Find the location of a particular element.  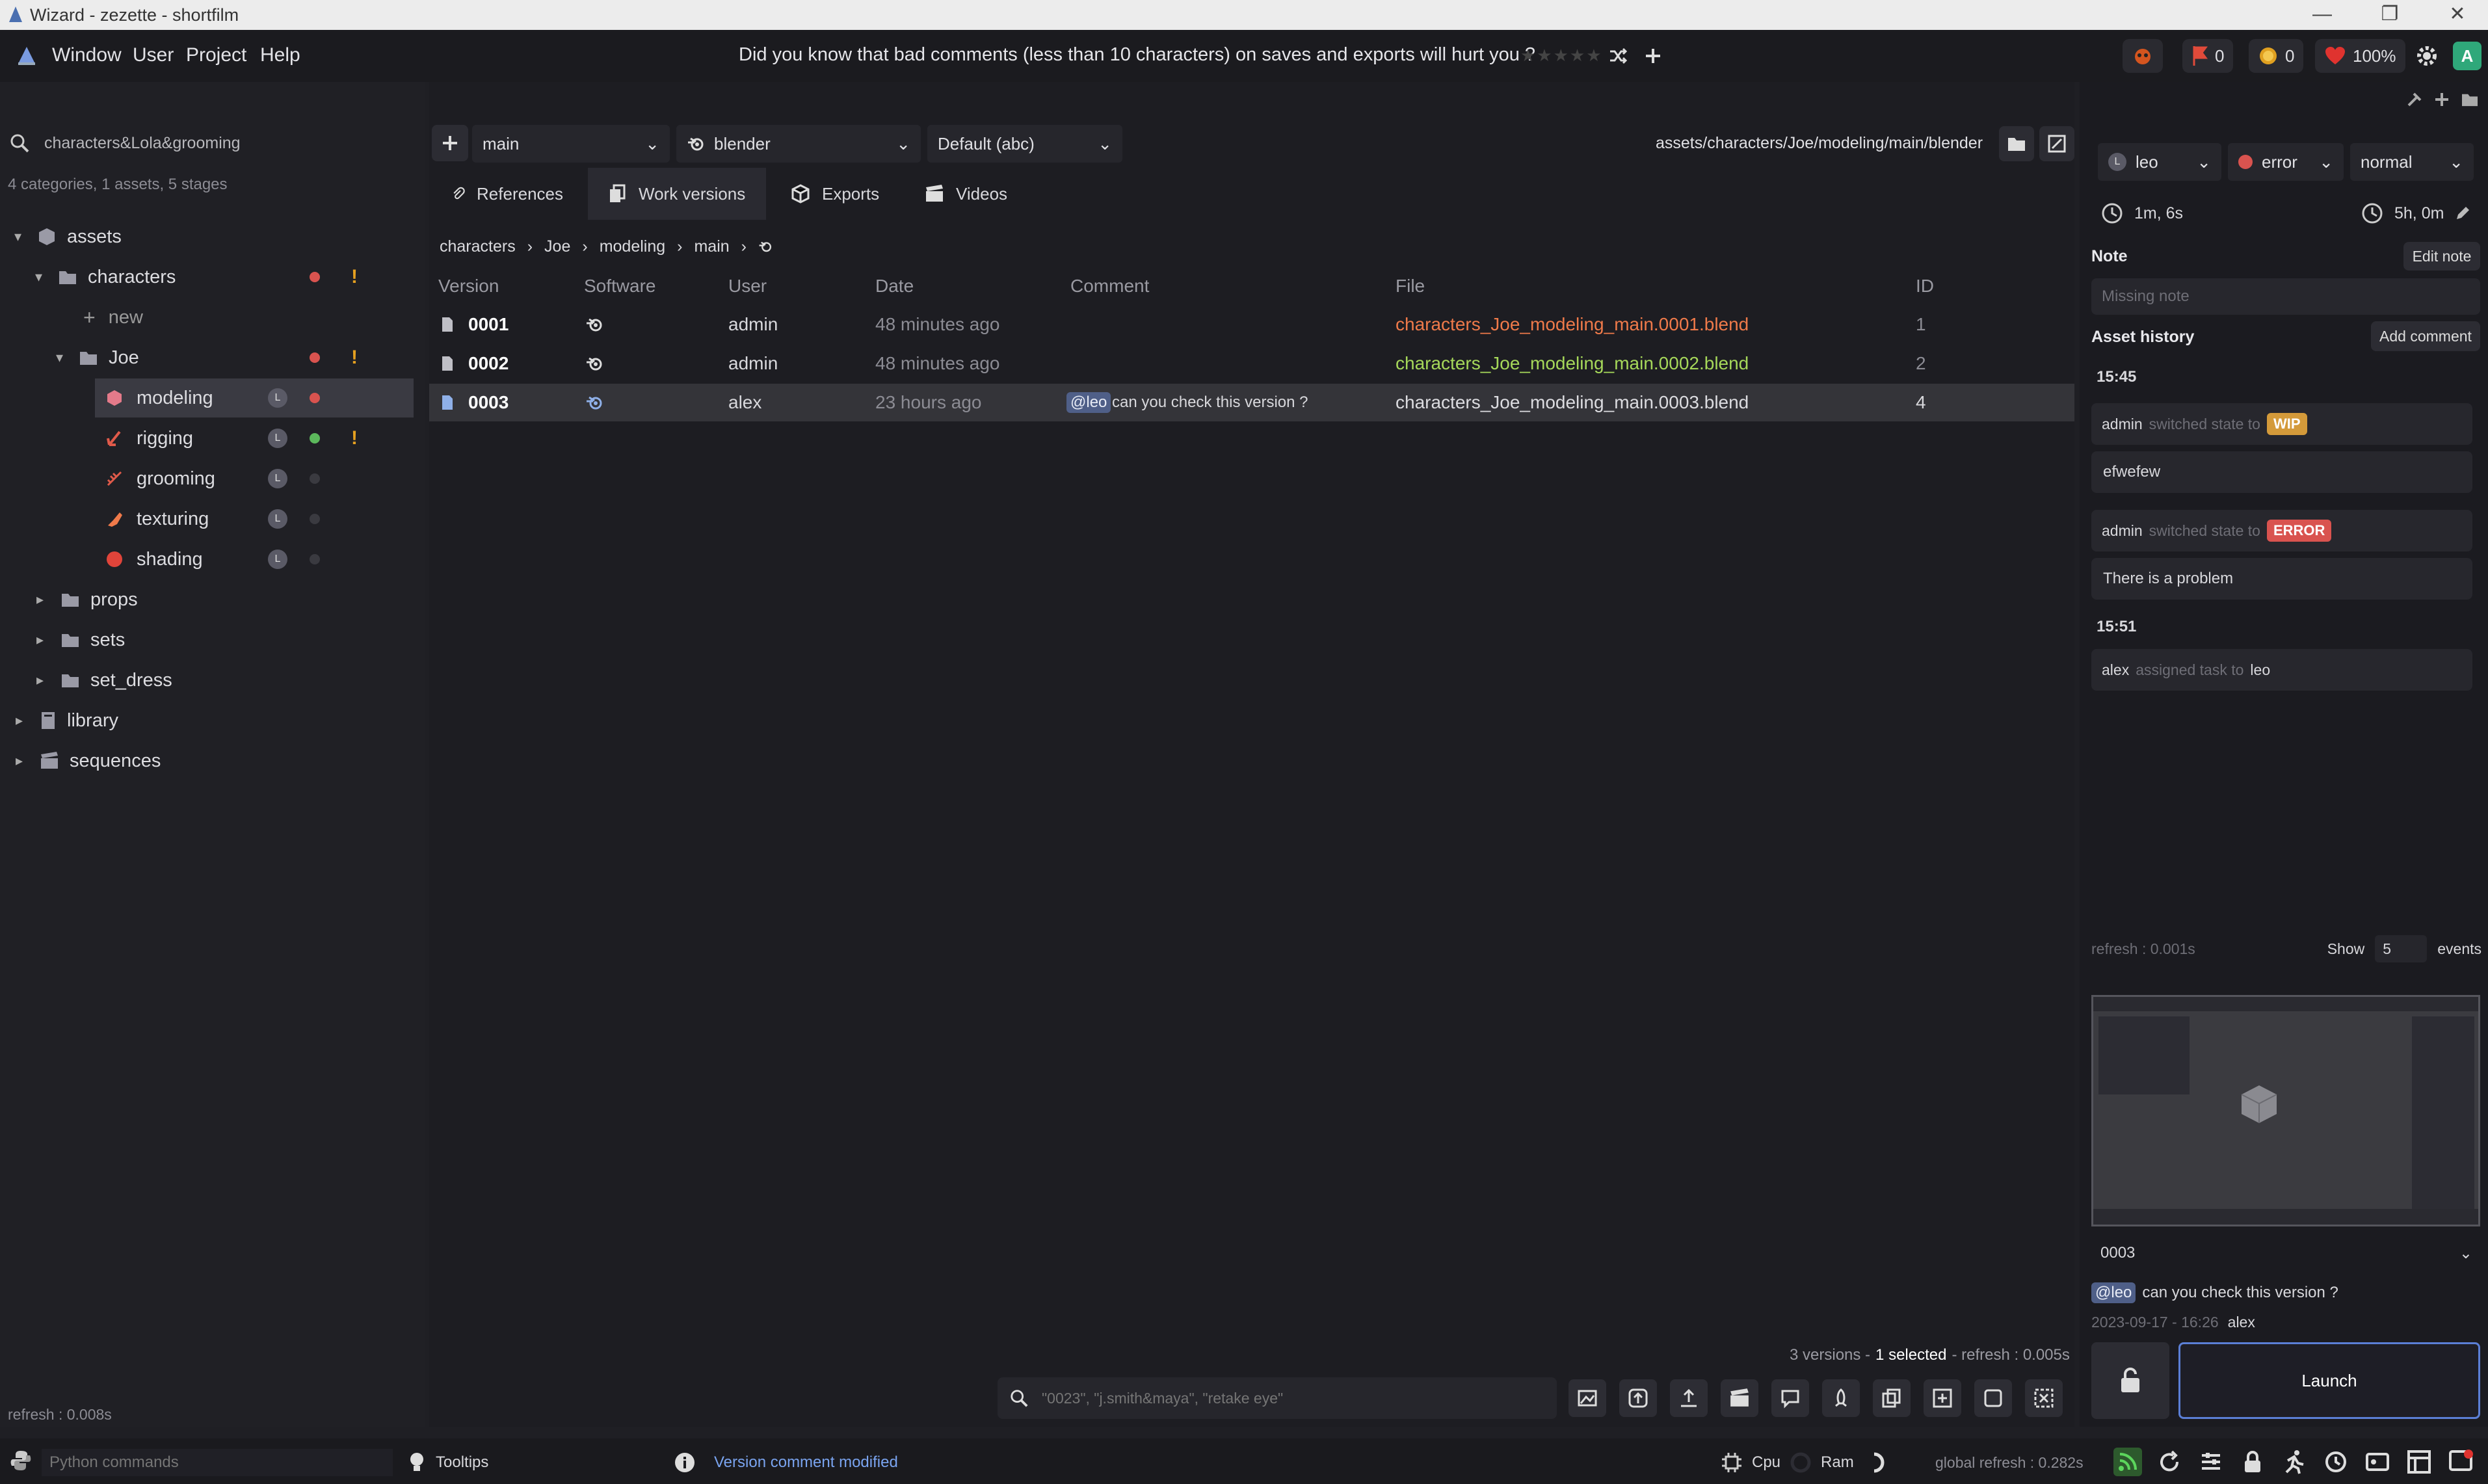

preset-select: Default (abc) ⌄ is located at coordinates (1024, 144).